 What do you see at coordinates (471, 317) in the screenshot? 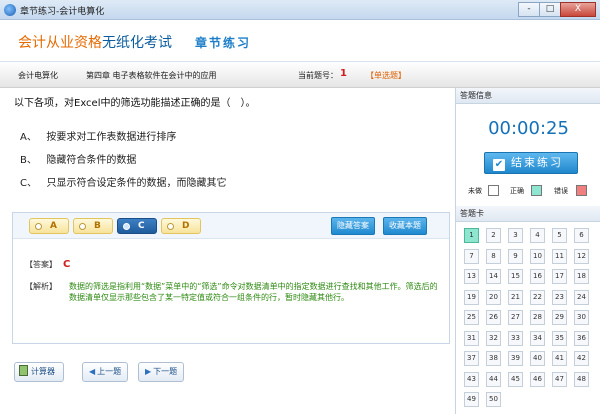
I see `question-cell: 25` at bounding box center [471, 317].